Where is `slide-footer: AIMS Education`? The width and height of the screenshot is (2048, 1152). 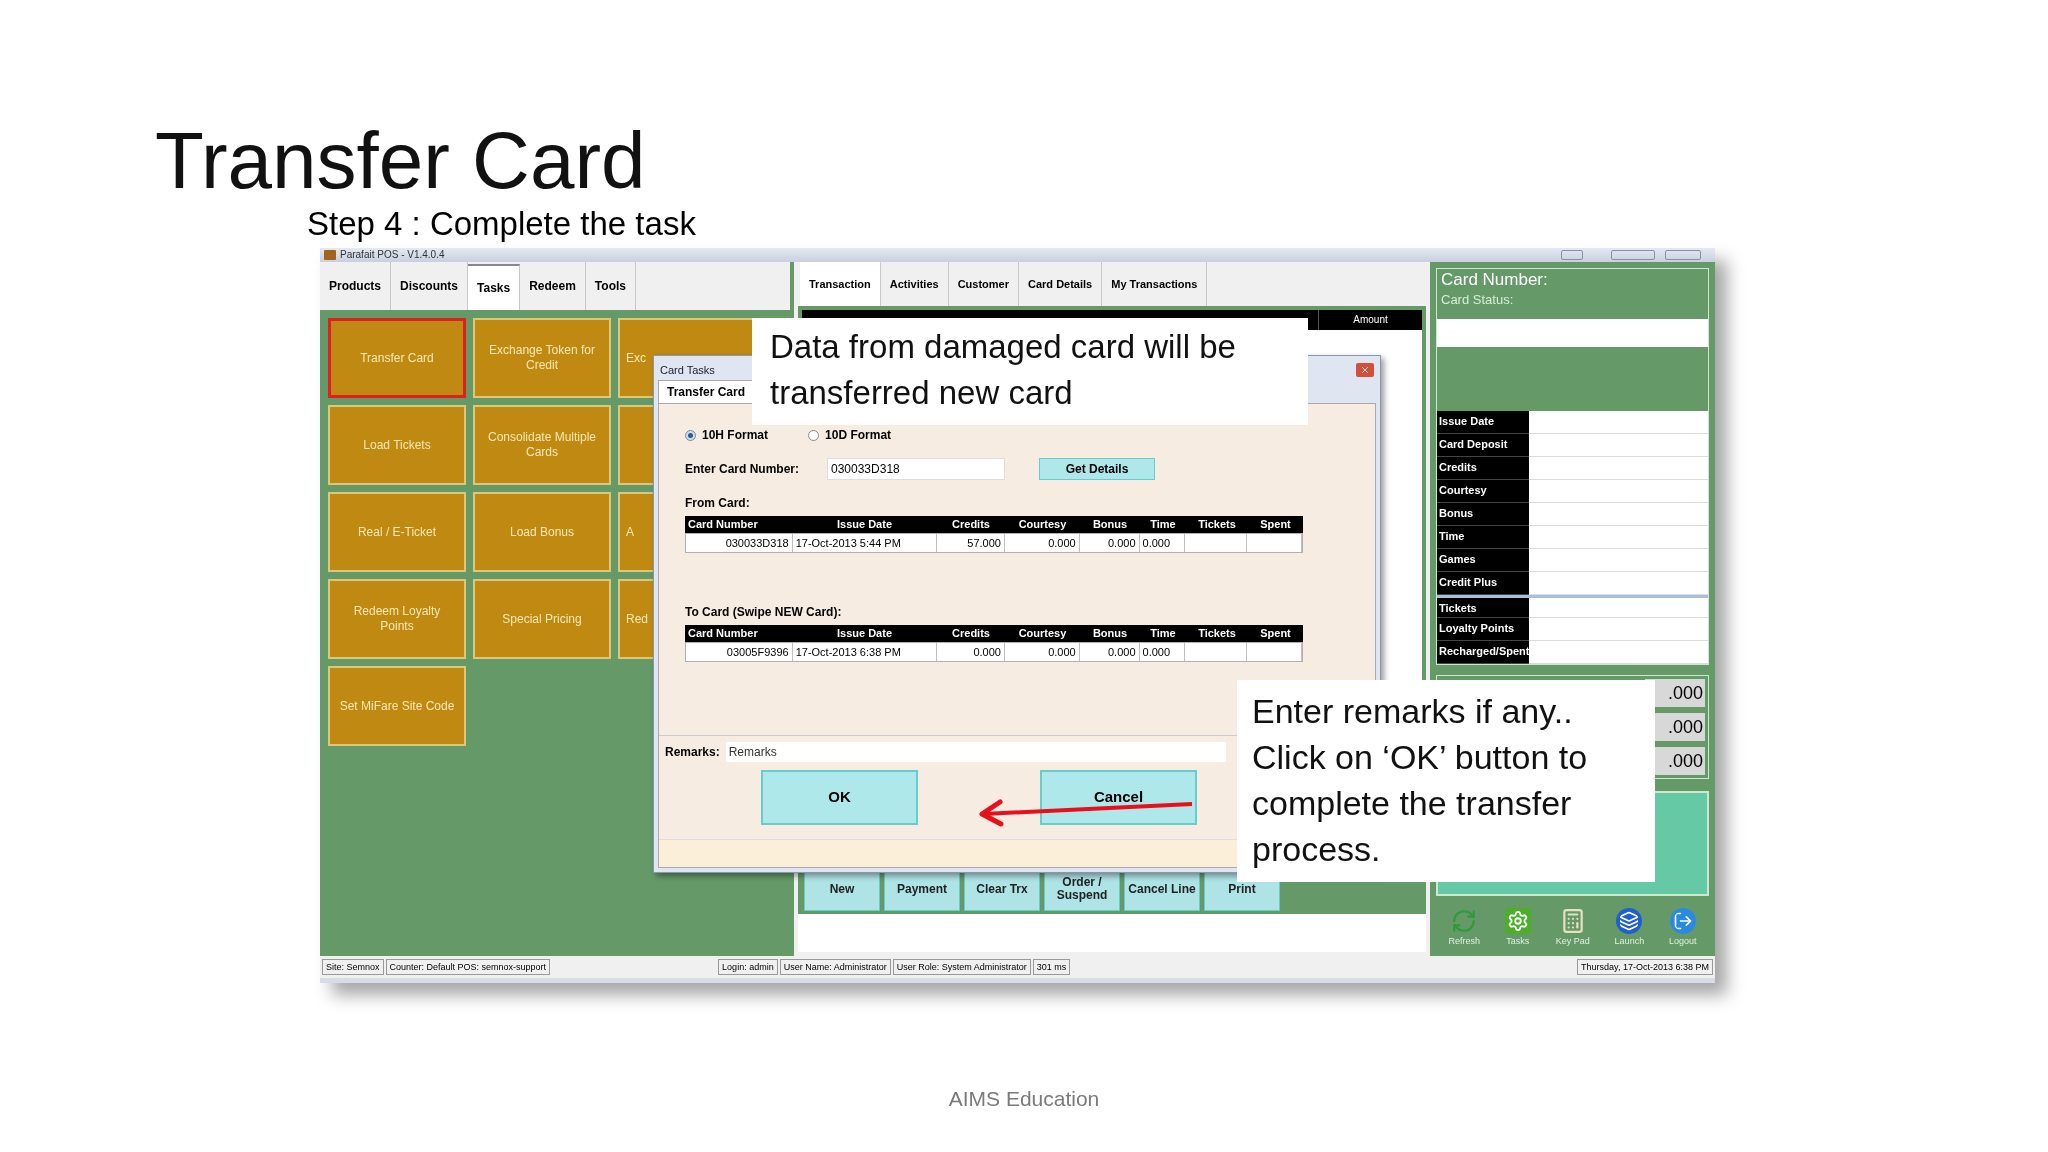 slide-footer: AIMS Education is located at coordinates (1024, 1099).